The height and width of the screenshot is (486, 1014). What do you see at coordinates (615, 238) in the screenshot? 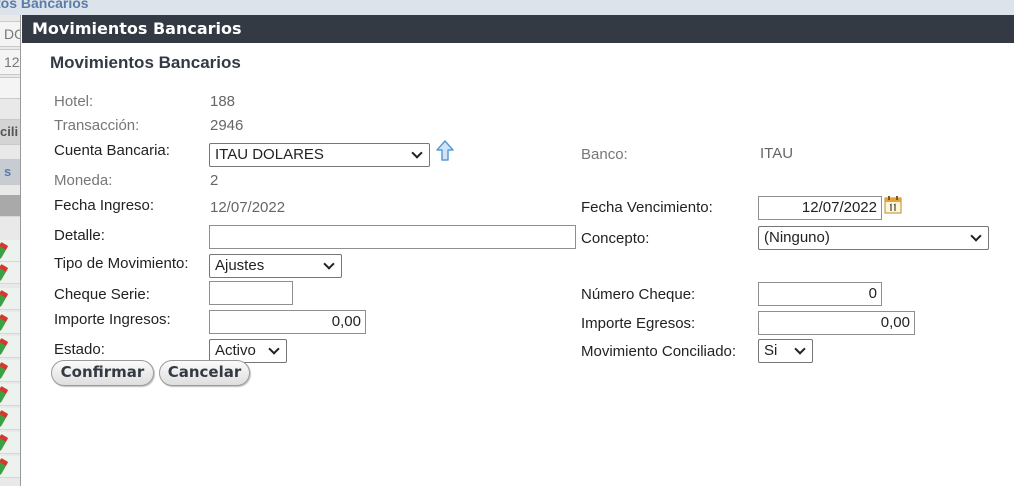
I see `concepto-label: Concepto:` at bounding box center [615, 238].